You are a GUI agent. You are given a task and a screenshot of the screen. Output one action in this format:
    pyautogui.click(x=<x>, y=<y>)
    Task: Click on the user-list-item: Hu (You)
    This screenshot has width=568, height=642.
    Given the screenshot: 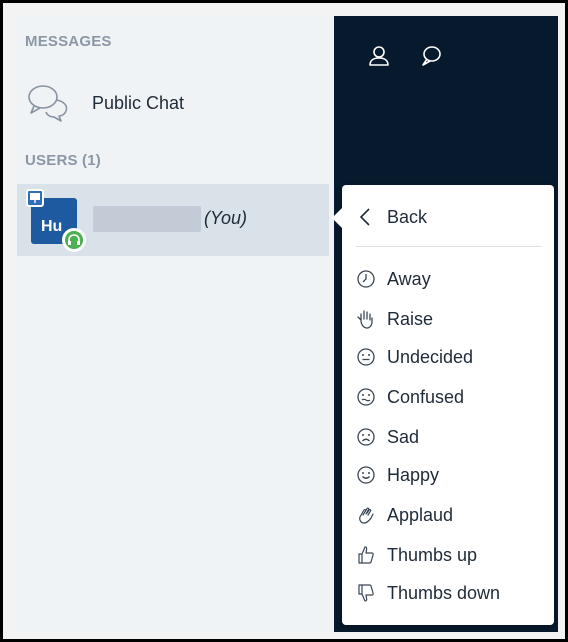 What is the action you would take?
    pyautogui.click(x=173, y=220)
    